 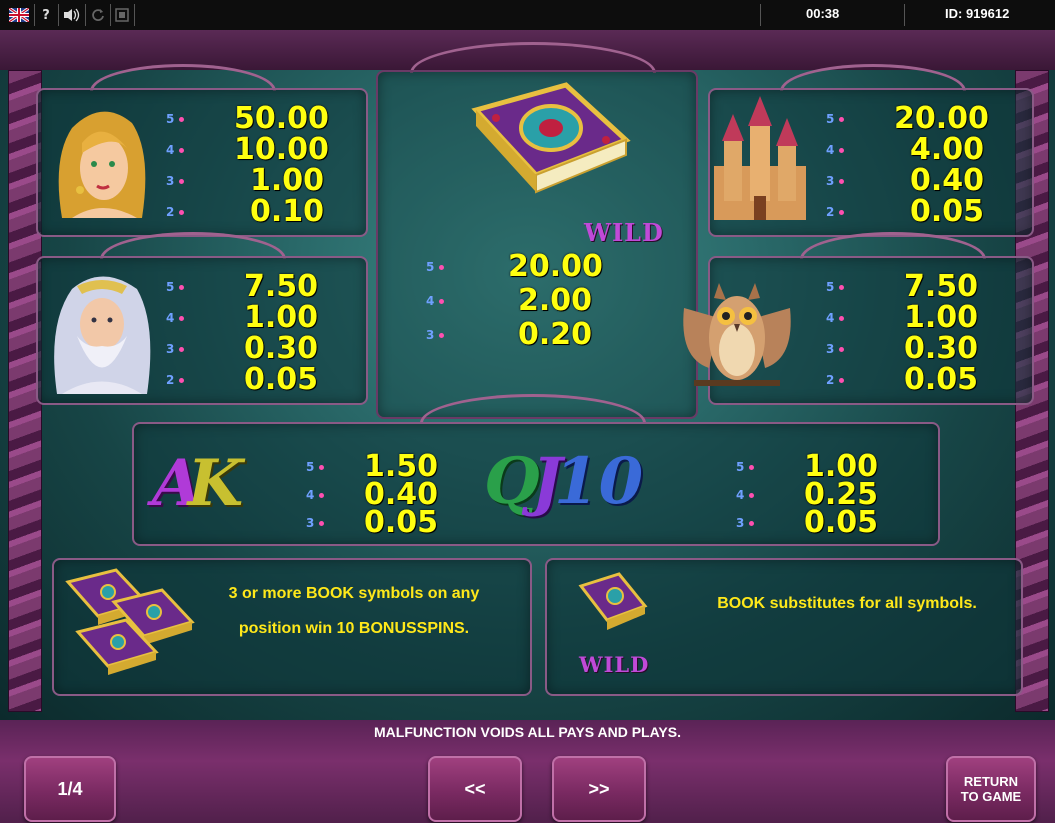 What do you see at coordinates (784, 627) in the screenshot?
I see `wild-info-panel: WILD BOOK substitutes for all symbols.` at bounding box center [784, 627].